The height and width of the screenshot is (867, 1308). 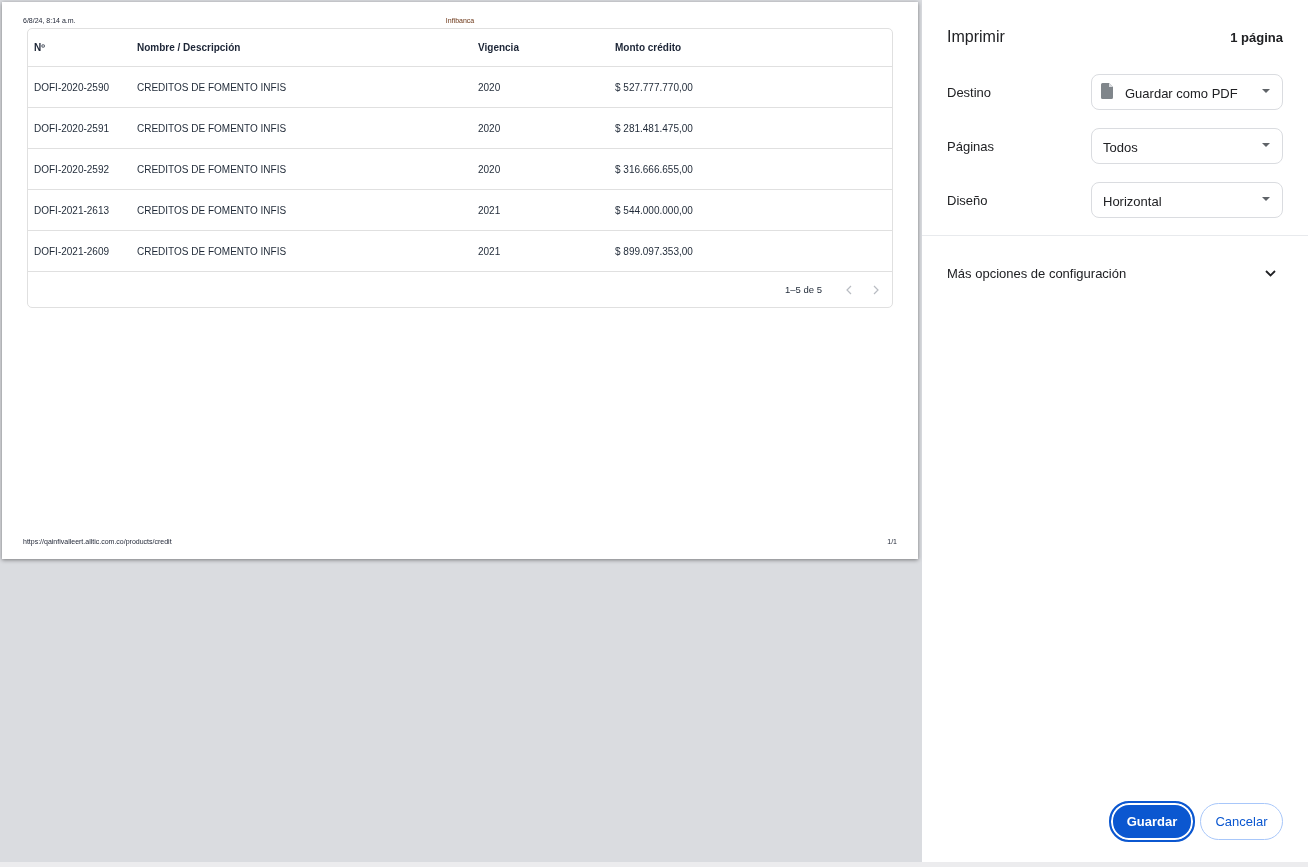 I want to click on column-header: Nombre / Descripción, so click(x=189, y=47).